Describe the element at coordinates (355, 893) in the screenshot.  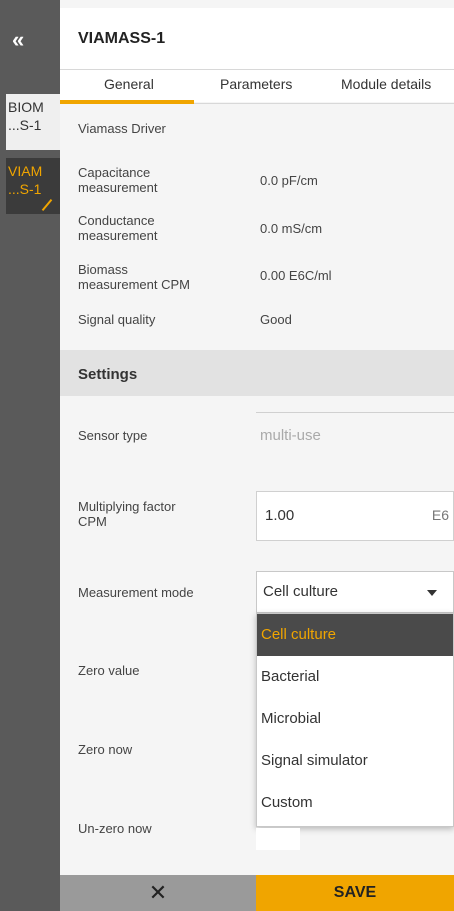
I see `save-button: SAVE` at that location.